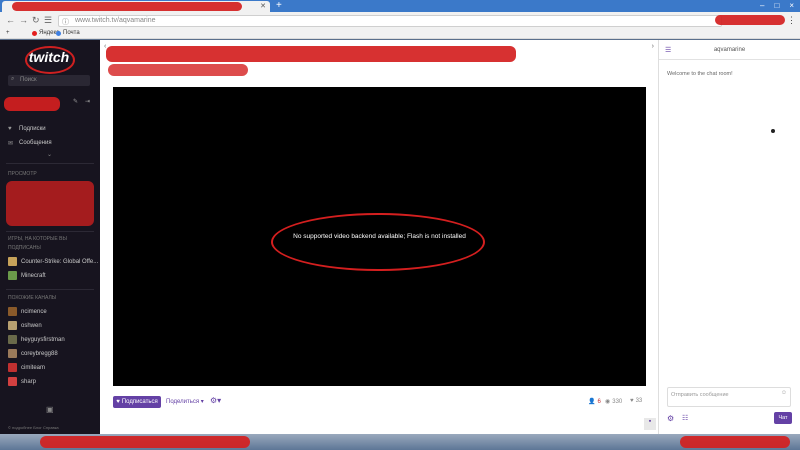 The height and width of the screenshot is (450, 800). Describe the element at coordinates (700, 74) in the screenshot. I see `chat-welcome: Welcome to the chat room!` at that location.